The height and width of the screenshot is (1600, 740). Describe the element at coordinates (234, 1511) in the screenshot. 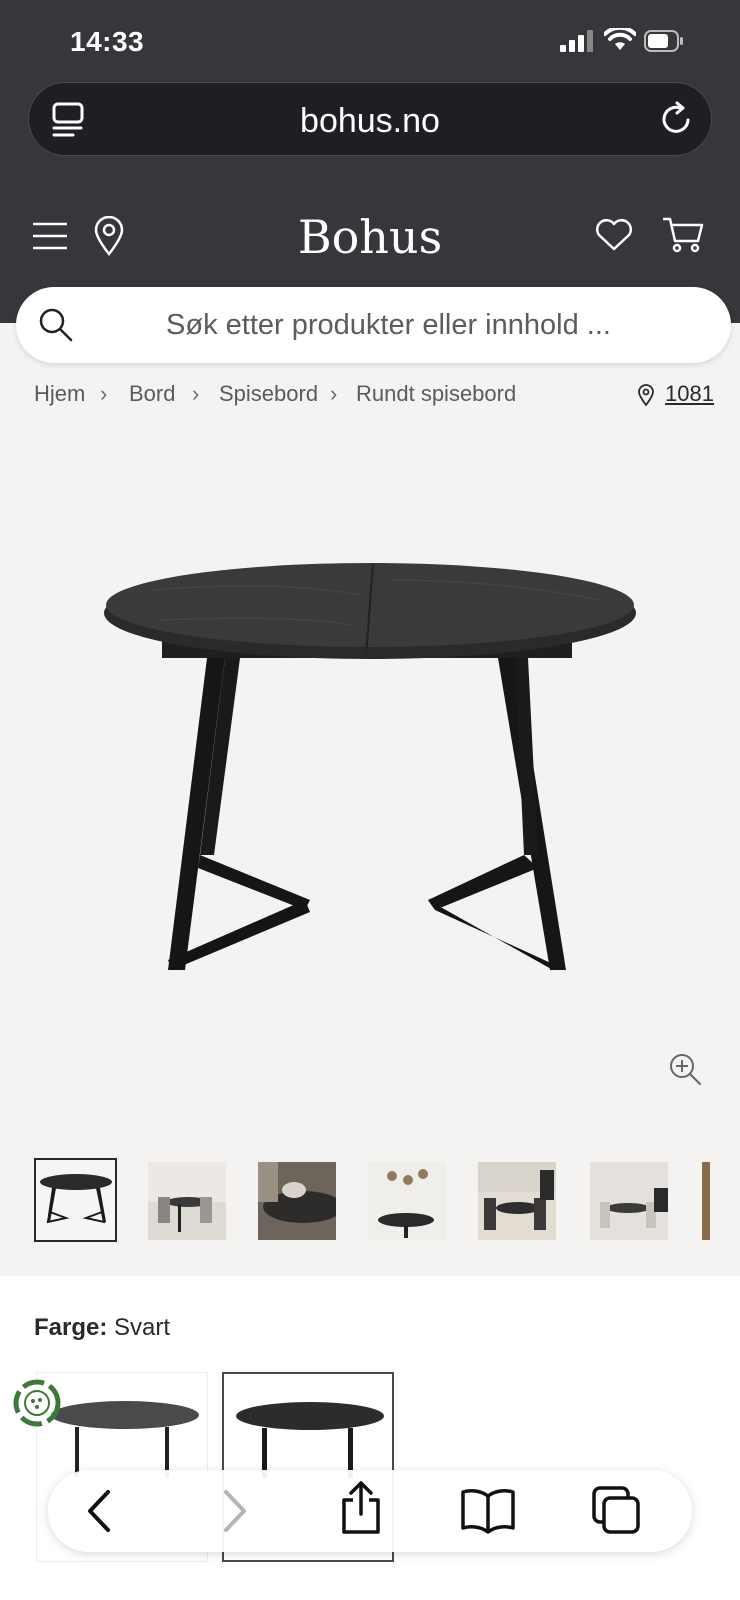

I see `forward-icon` at that location.